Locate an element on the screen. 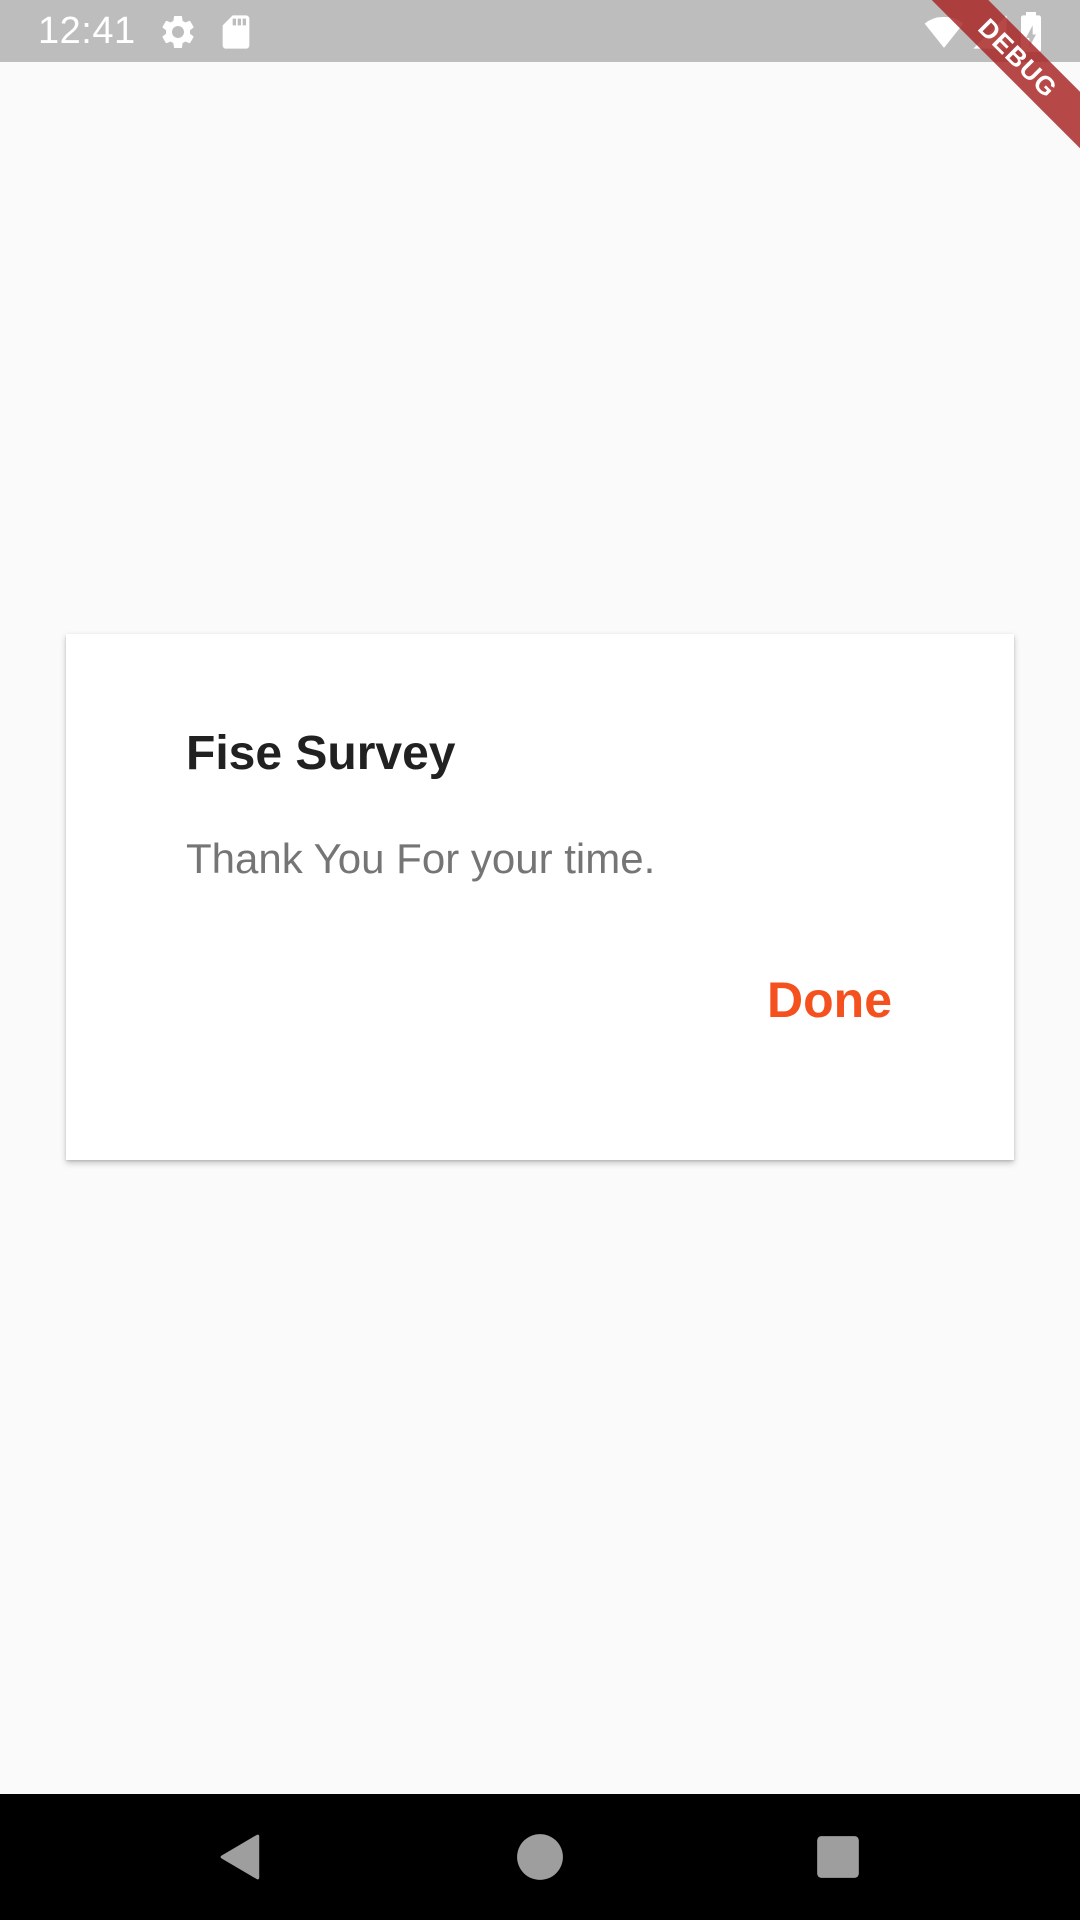  status-time: 12:41 is located at coordinates (87, 31).